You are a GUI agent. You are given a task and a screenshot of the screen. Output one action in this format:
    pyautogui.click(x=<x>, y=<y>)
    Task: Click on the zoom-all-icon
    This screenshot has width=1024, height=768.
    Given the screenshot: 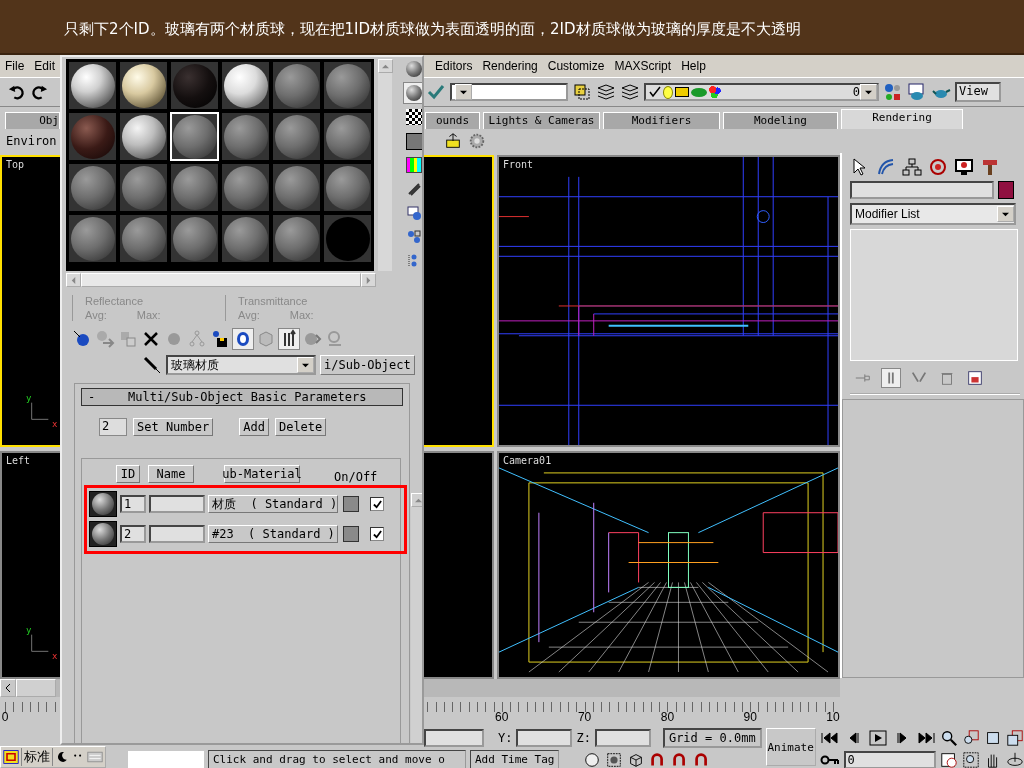 What is the action you would take?
    pyautogui.click(x=970, y=738)
    